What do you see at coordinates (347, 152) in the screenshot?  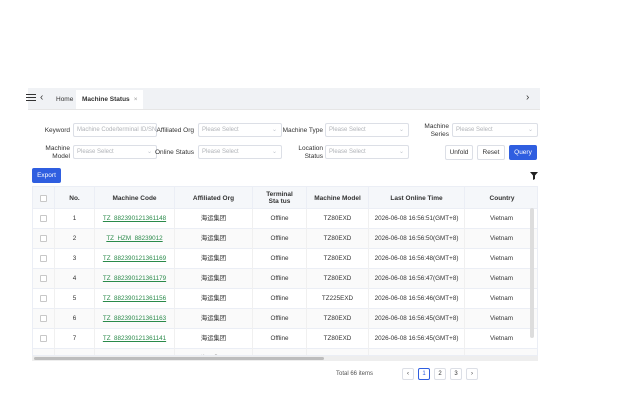 I see `location-status-placeholder: Please Select` at bounding box center [347, 152].